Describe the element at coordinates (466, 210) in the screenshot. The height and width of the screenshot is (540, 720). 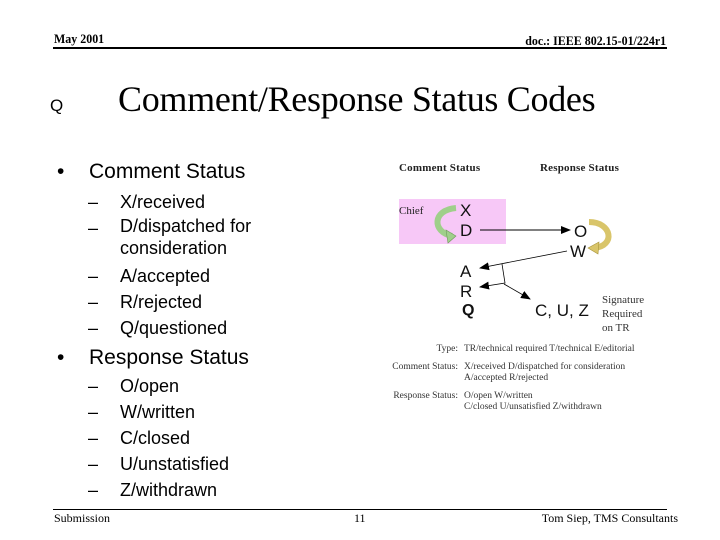
I see `status-x: X` at that location.